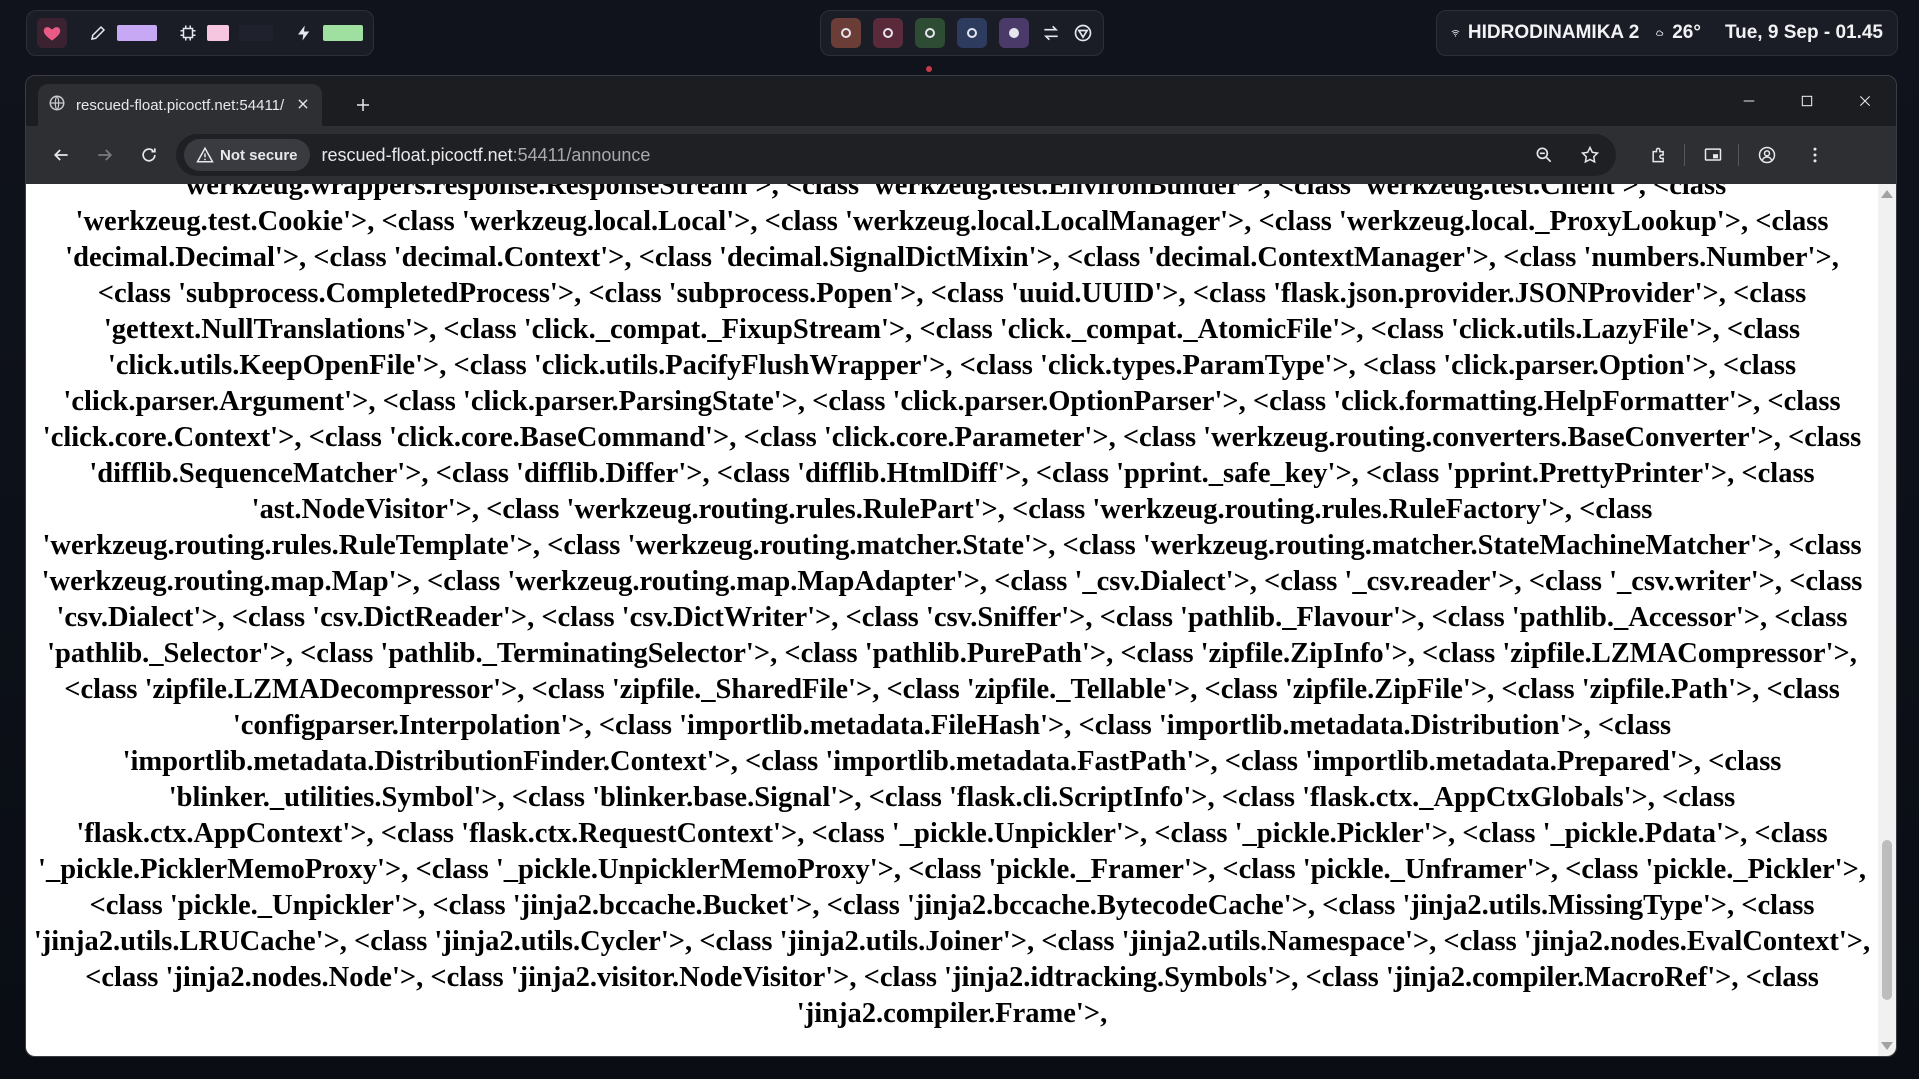 The image size is (1919, 1079). What do you see at coordinates (1553, 33) in the screenshot?
I see `network-name: HIDRODINAMIKA 2` at bounding box center [1553, 33].